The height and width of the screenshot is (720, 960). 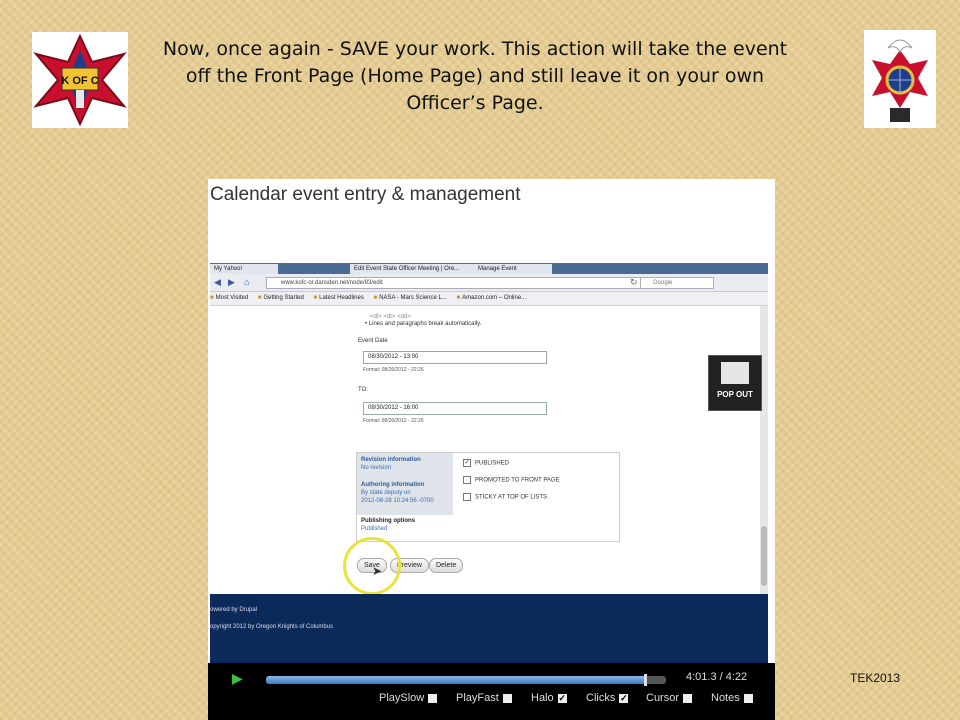 What do you see at coordinates (645, 680) in the screenshot?
I see `progress-handle` at bounding box center [645, 680].